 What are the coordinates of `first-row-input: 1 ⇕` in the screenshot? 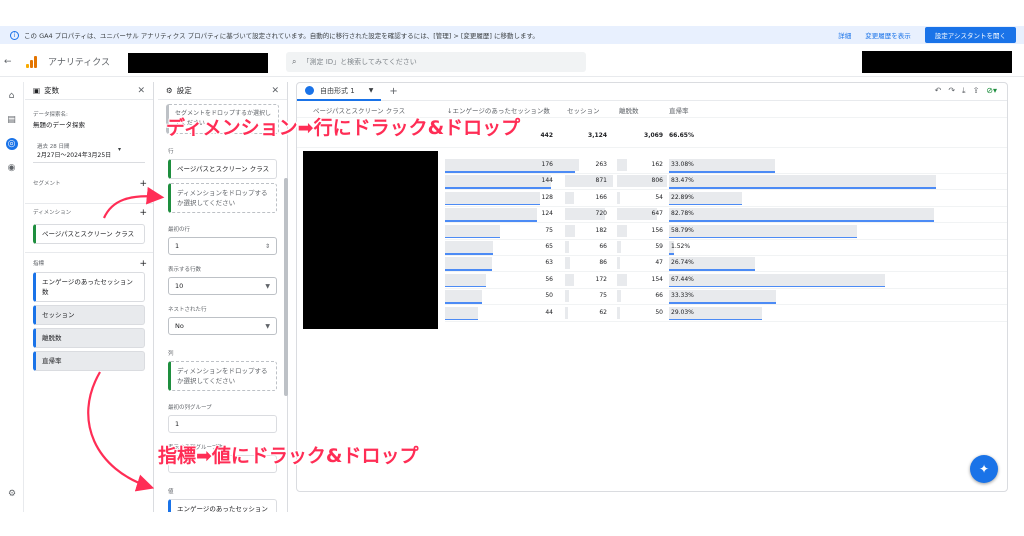 It's located at (222, 246).